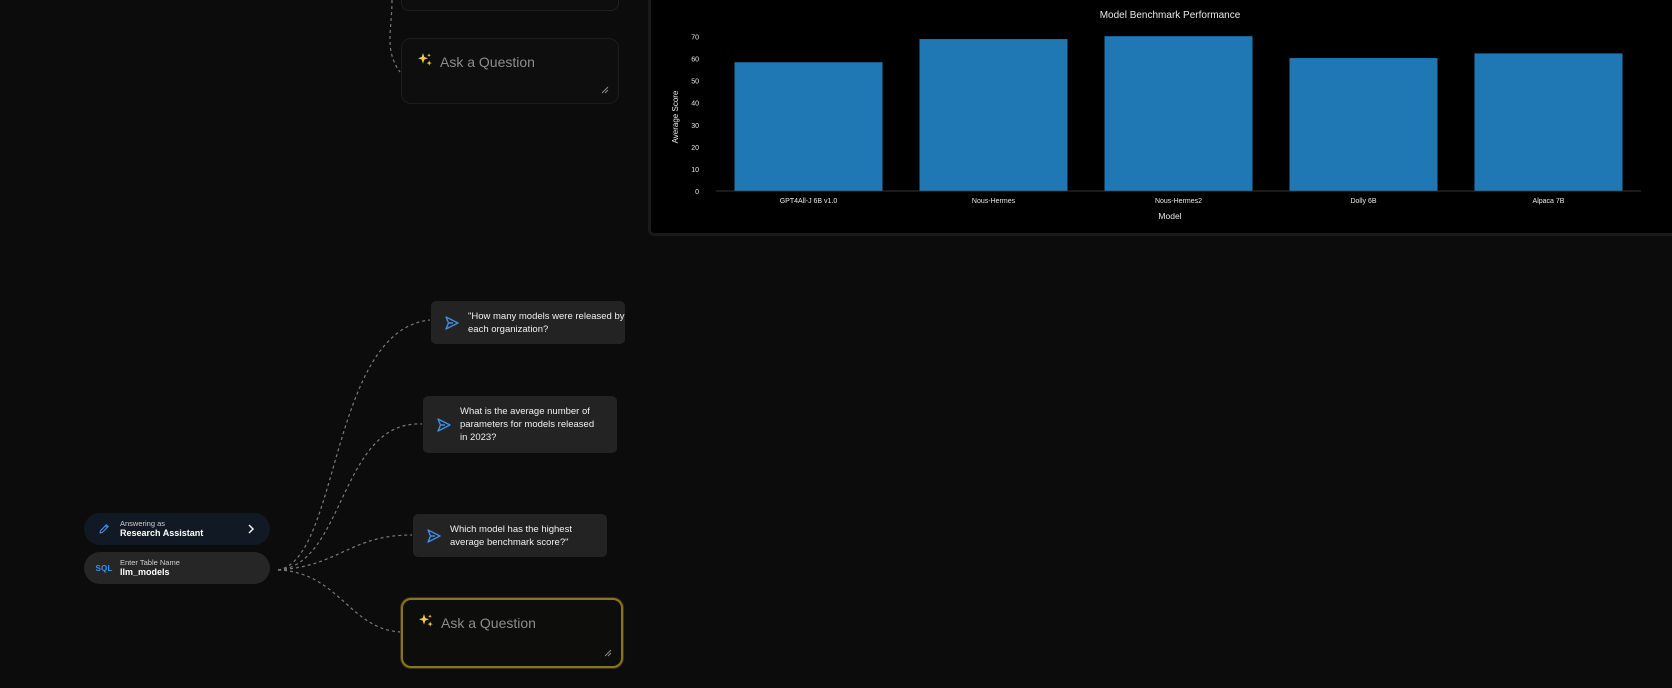 The image size is (1672, 688). I want to click on x-tick-label: Alpaca 7B, so click(1549, 201).